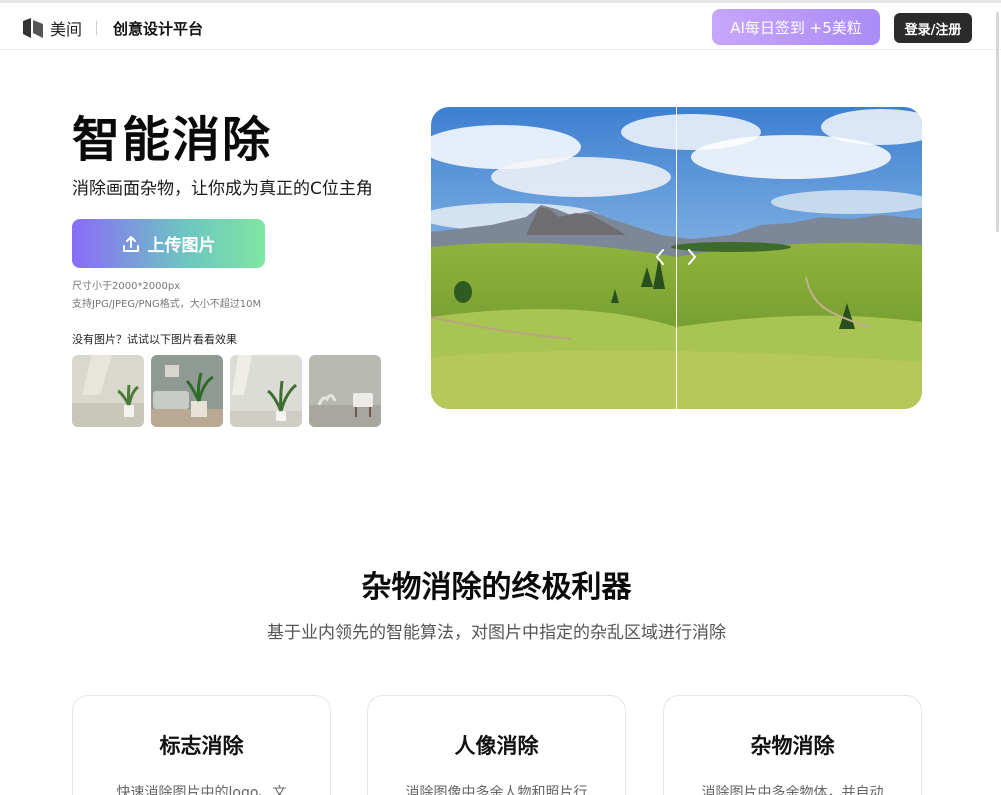 This screenshot has height=795, width=1001. I want to click on section-subtitle: 基于业内领先的智能算法，对图片中指定的杂乱区域进行消除, so click(496, 633).